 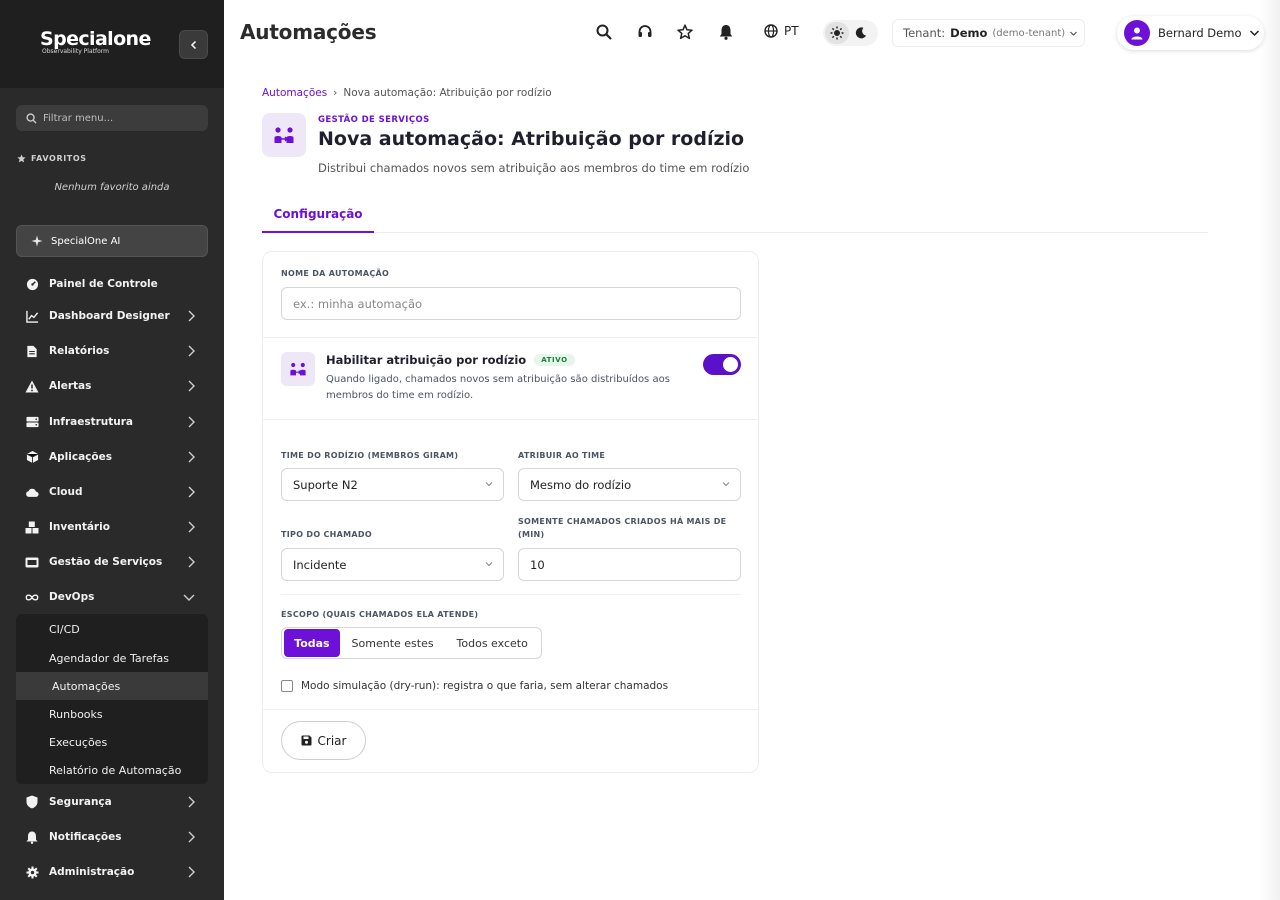 What do you see at coordinates (112, 714) in the screenshot?
I see `submenu-item-runbooks: Runbooks` at bounding box center [112, 714].